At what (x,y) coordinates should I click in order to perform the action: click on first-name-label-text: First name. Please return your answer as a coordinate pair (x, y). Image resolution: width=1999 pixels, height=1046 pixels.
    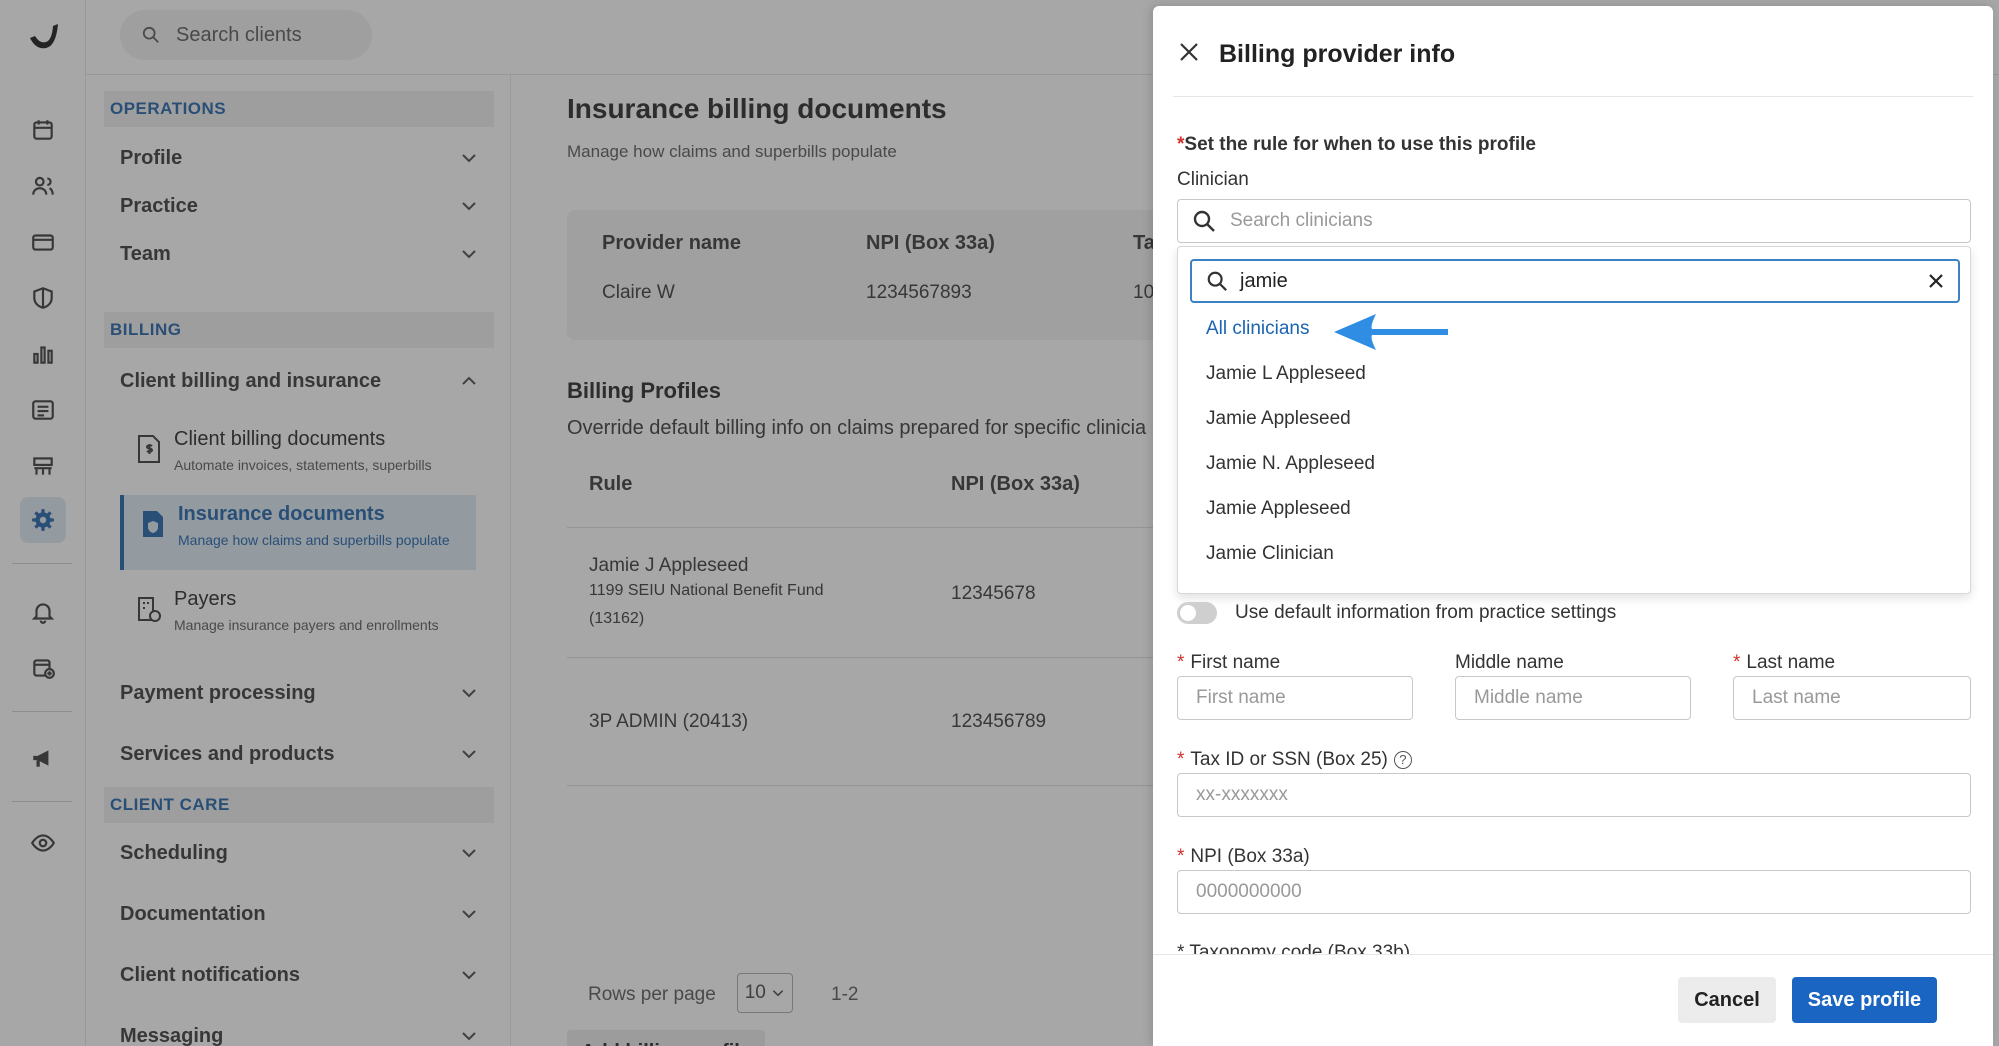
    Looking at the image, I should click on (1235, 662).